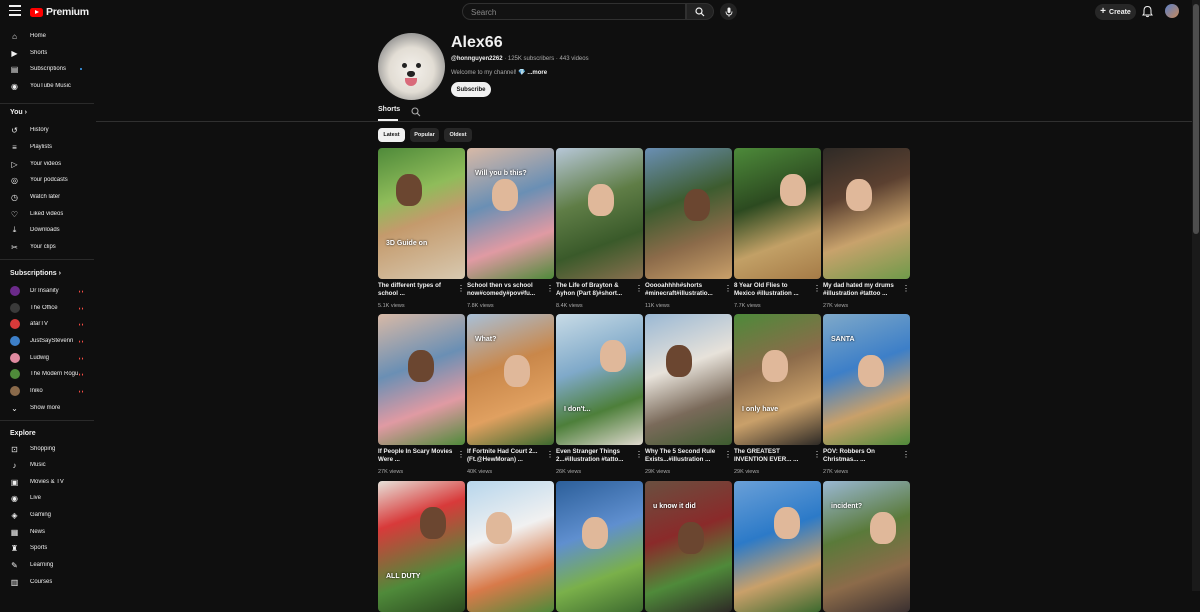  Describe the element at coordinates (48, 341) in the screenshot. I see `subscription-channel: JustSayStevenn ◖◗` at that location.